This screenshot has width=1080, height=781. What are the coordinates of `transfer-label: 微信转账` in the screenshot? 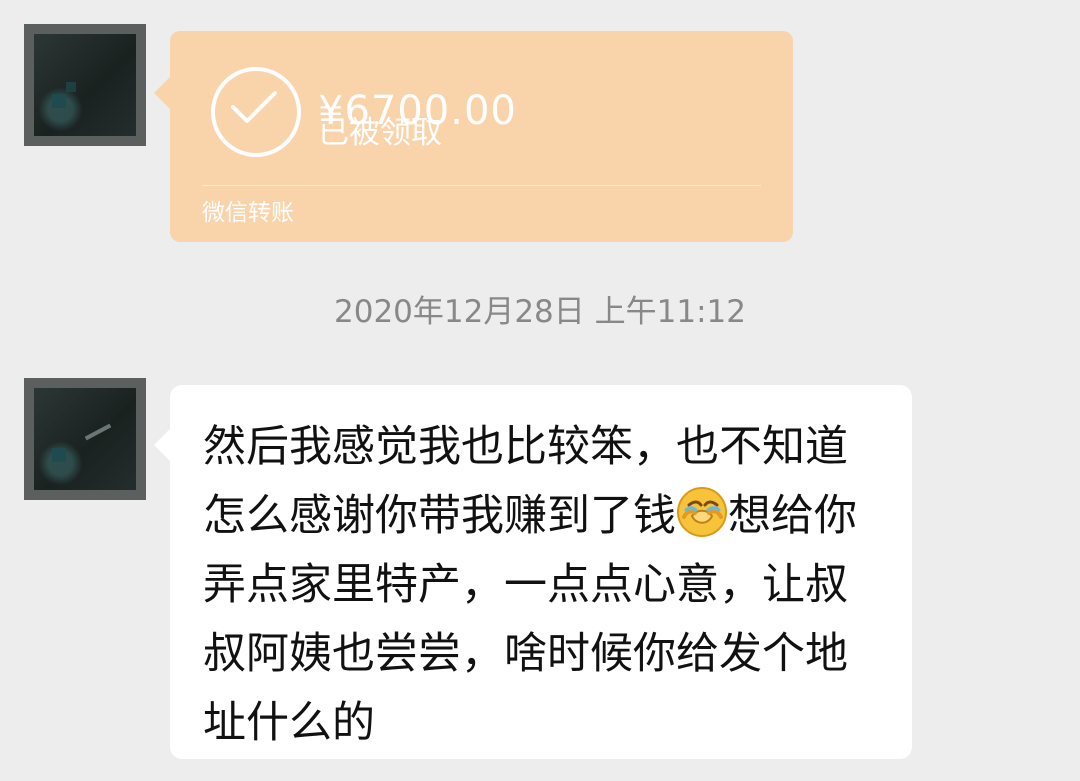 It's located at (248, 213).